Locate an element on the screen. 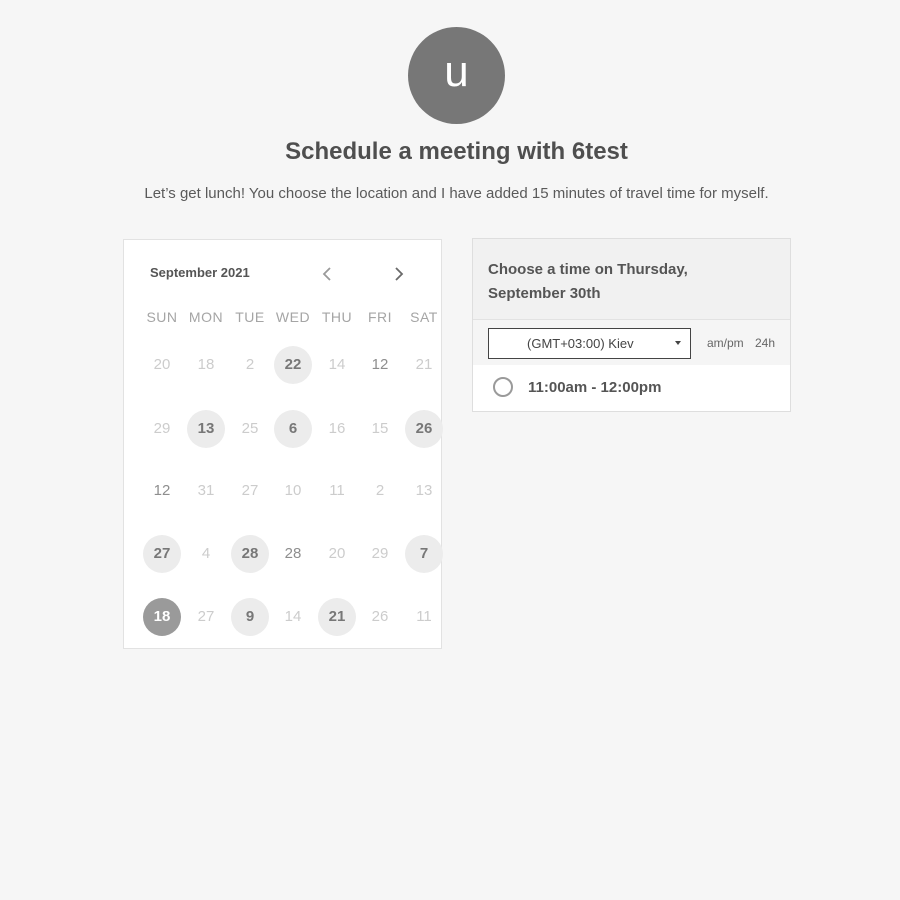 This screenshot has width=900, height=900. calendar-day: 22 is located at coordinates (293, 365).